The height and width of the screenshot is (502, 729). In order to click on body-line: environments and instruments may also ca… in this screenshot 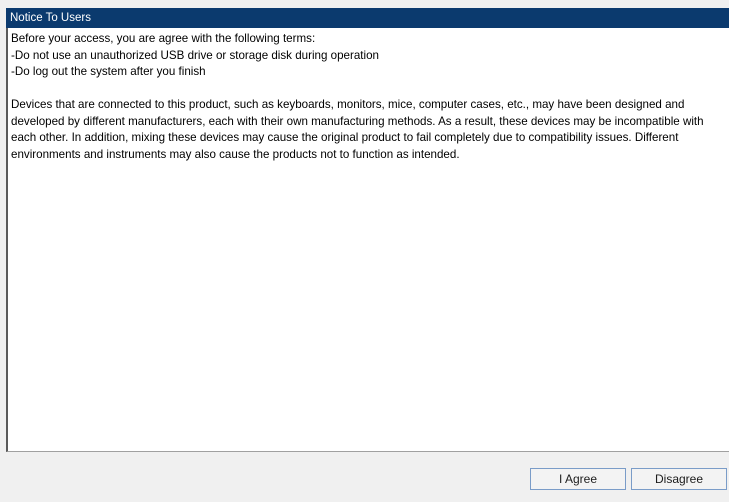, I will do `click(235, 154)`.